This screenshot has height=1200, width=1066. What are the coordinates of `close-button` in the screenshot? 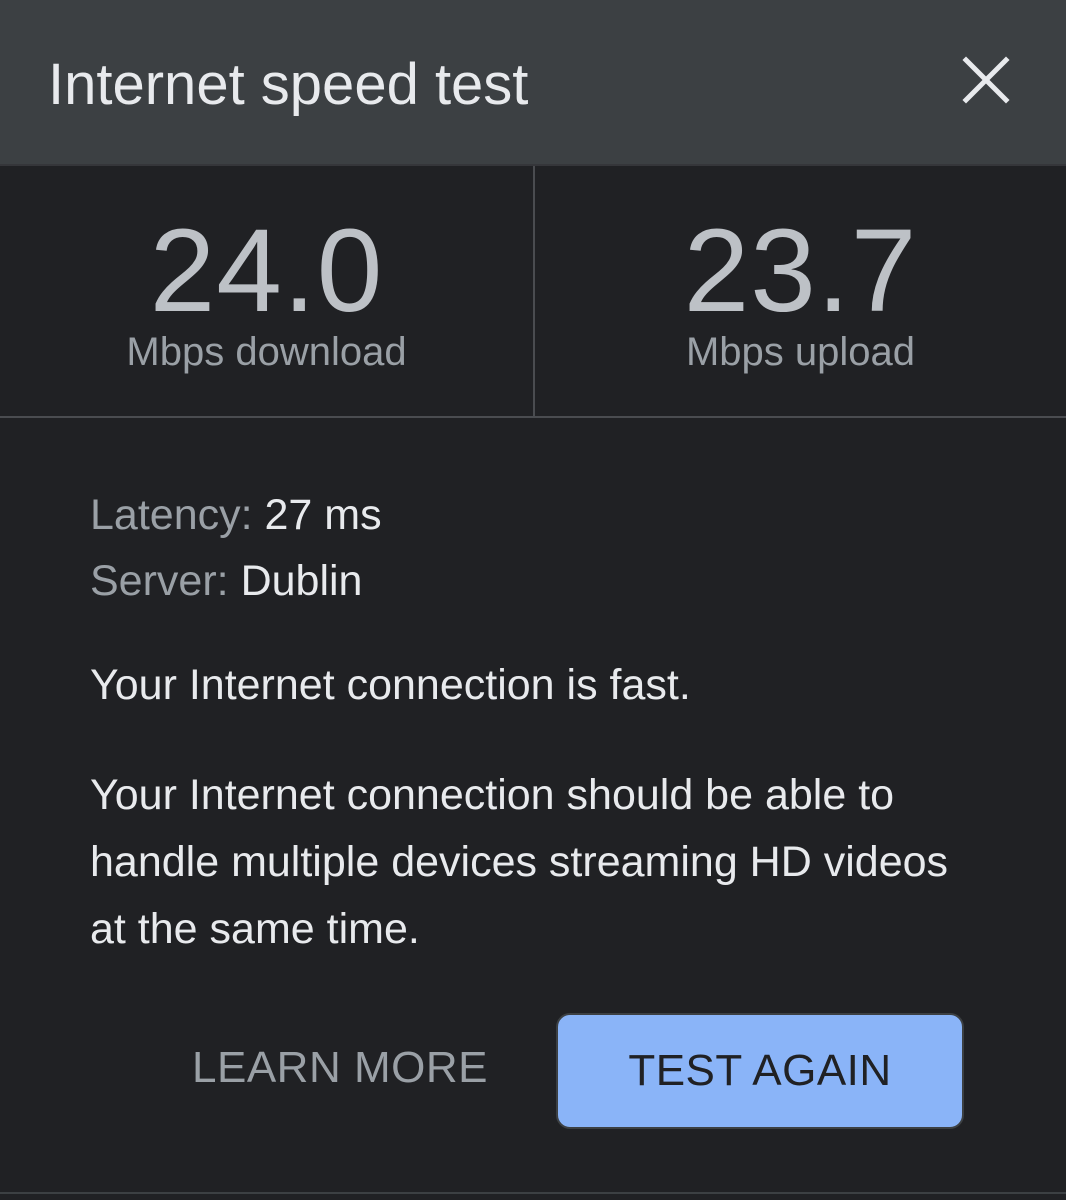 It's located at (986, 80).